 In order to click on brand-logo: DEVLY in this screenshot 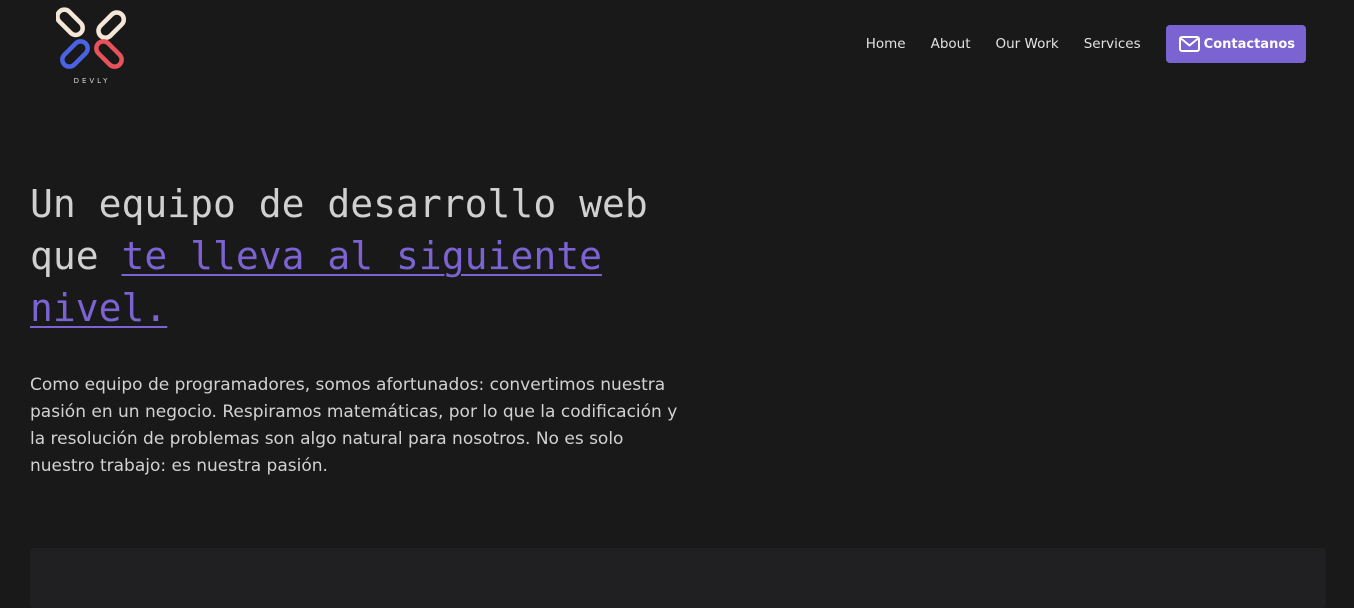, I will do `click(92, 47)`.